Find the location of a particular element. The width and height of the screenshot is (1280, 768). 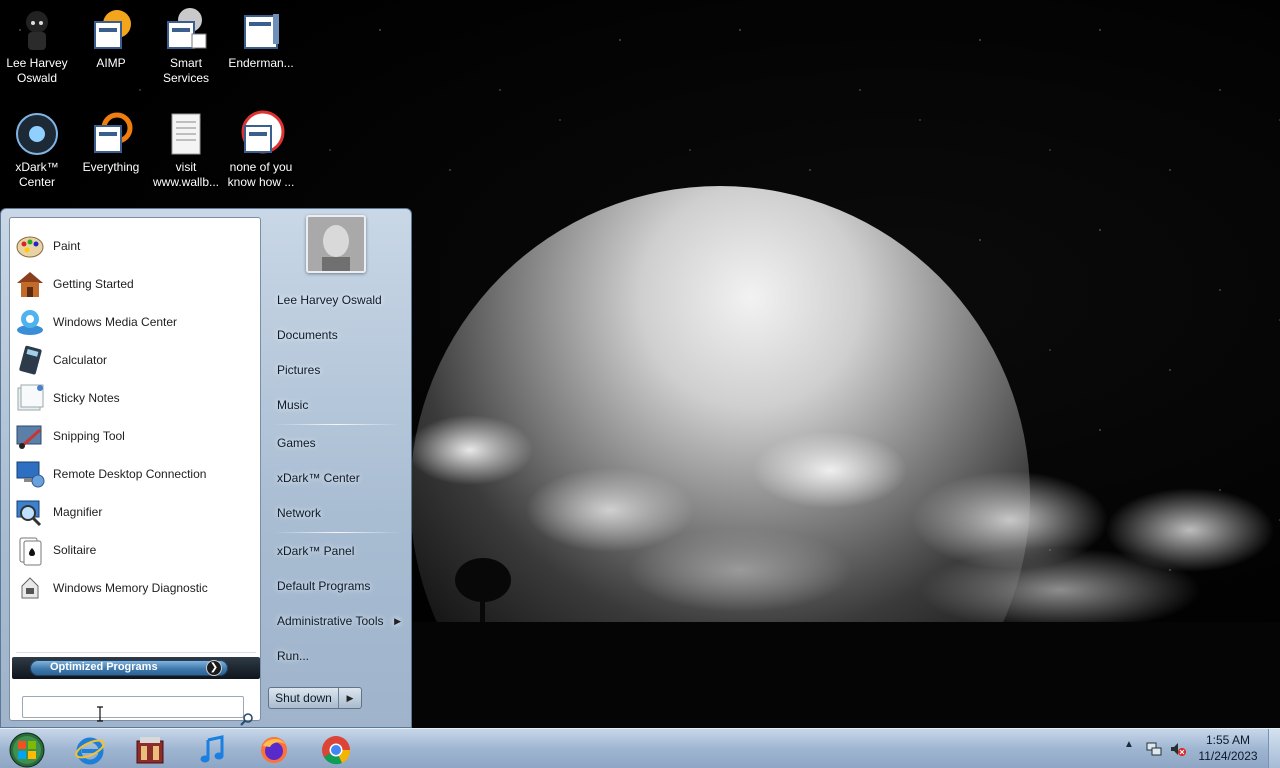

right-item-label: Network is located at coordinates (299, 513).